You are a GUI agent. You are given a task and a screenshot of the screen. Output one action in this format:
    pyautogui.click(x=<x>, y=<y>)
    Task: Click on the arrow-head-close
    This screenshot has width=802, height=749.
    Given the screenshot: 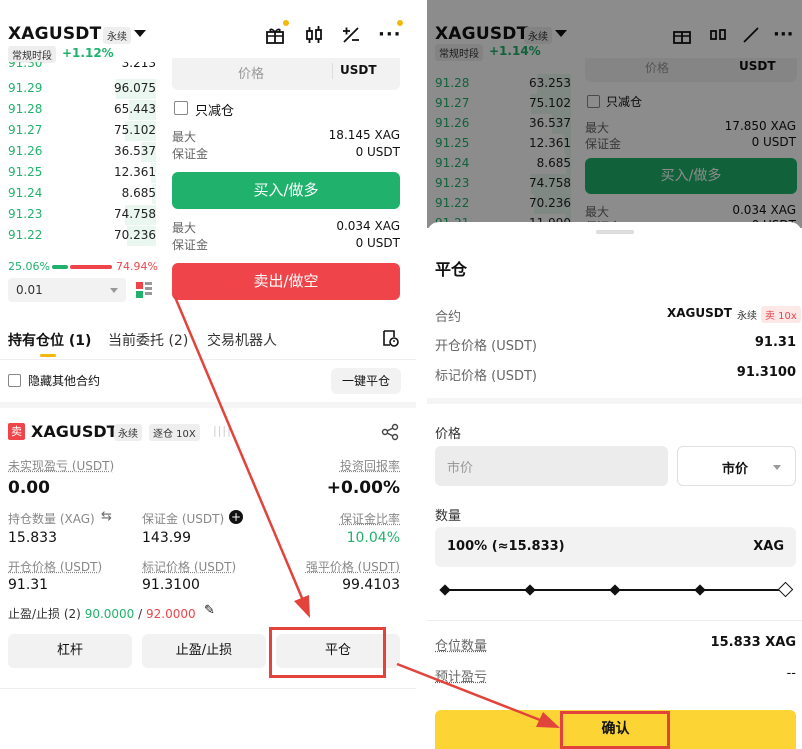 What is the action you would take?
    pyautogui.click(x=302, y=606)
    